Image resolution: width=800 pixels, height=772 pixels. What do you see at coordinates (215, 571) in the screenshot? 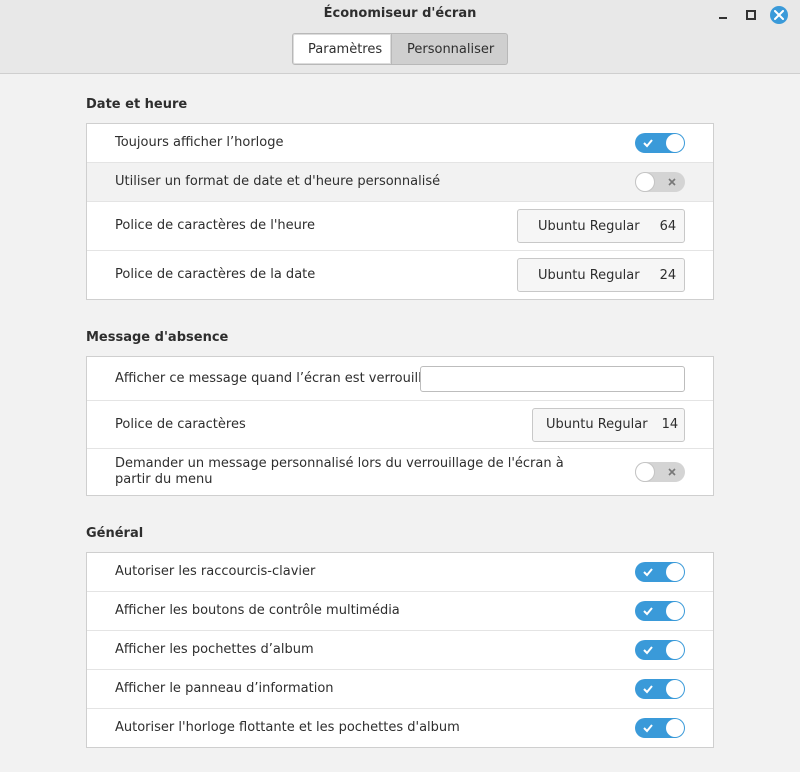
I see `keyboard-shortcuts-label: Autoriser les raccourcis-clavier` at bounding box center [215, 571].